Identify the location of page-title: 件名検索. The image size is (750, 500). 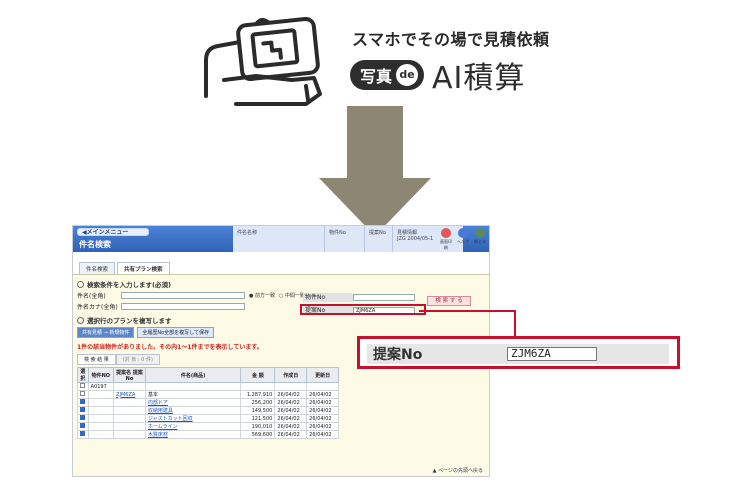
(95, 244).